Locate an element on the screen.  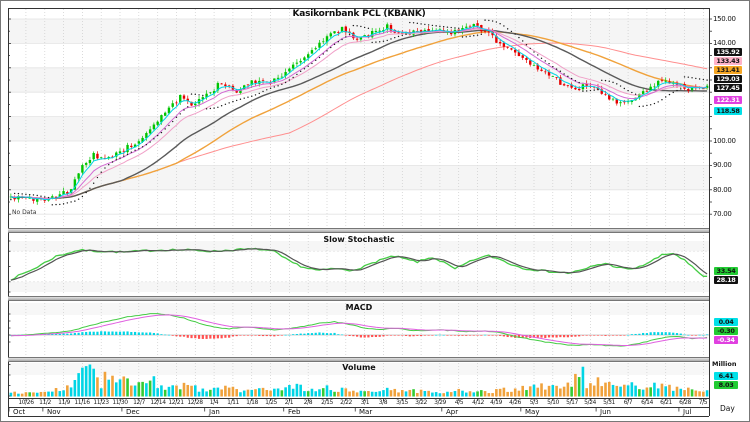
price-axis-label: 100.00 is located at coordinates (724, 141).